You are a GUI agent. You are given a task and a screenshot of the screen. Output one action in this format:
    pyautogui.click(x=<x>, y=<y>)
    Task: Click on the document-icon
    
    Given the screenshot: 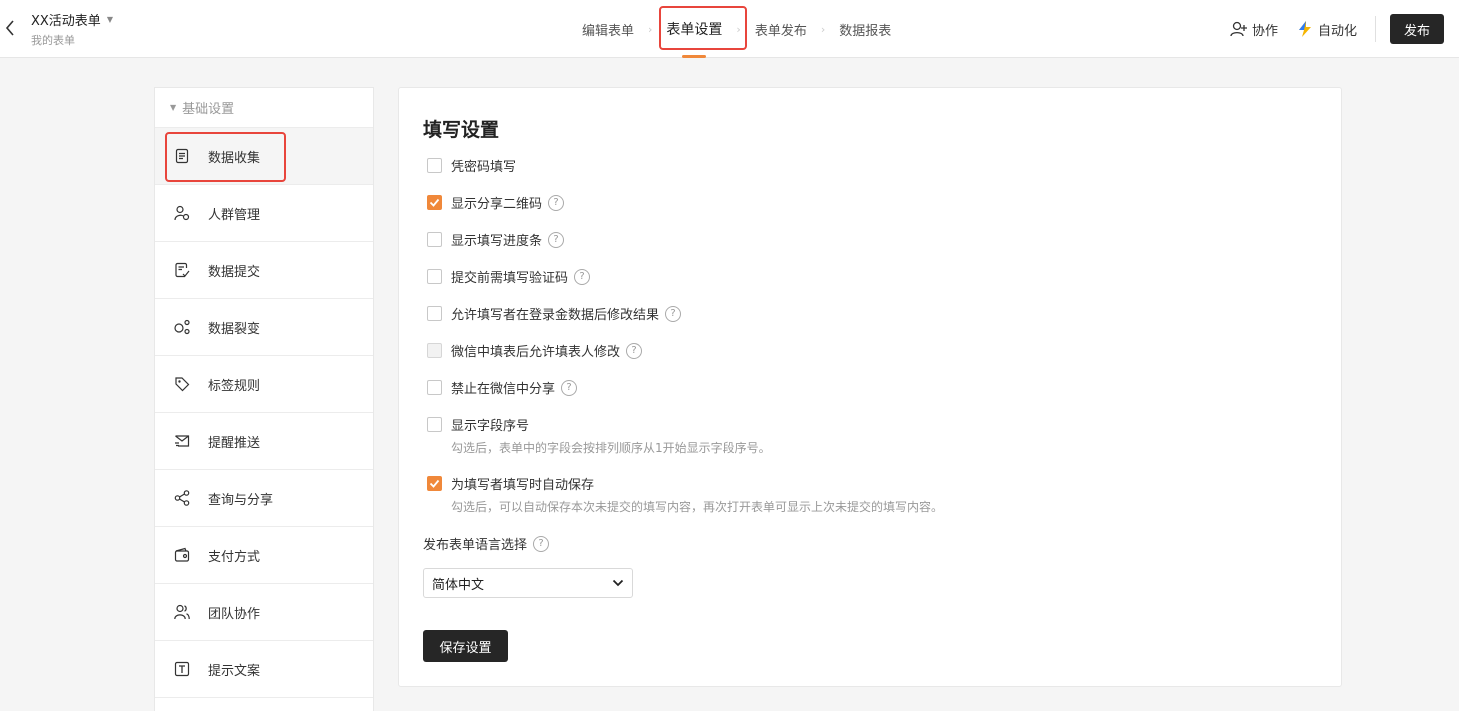 What is the action you would take?
    pyautogui.click(x=182, y=156)
    